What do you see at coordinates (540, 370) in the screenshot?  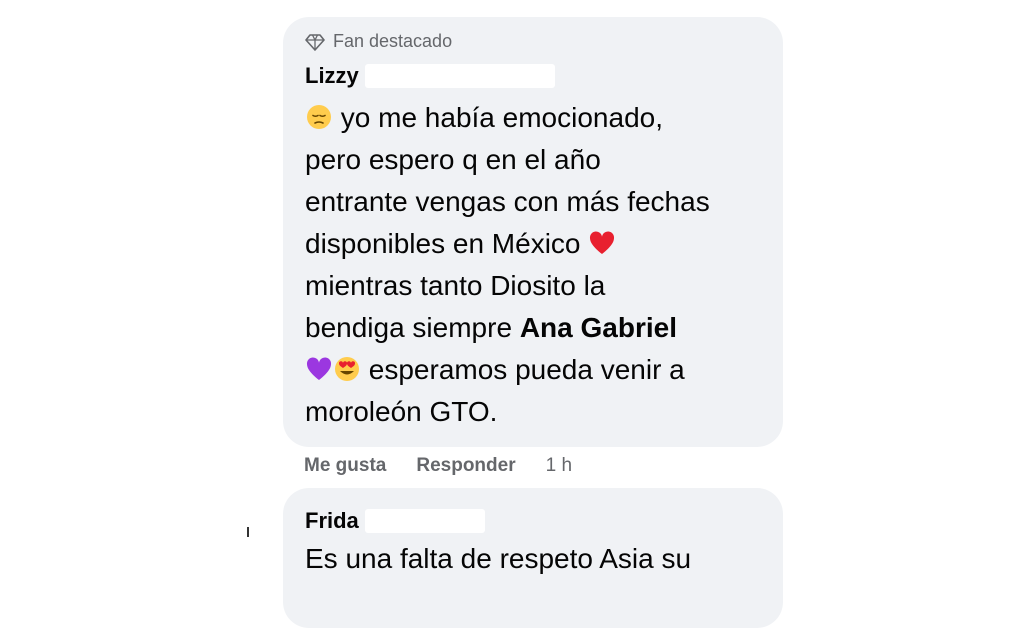 I see `comment-line: esperamos pueda venir a` at bounding box center [540, 370].